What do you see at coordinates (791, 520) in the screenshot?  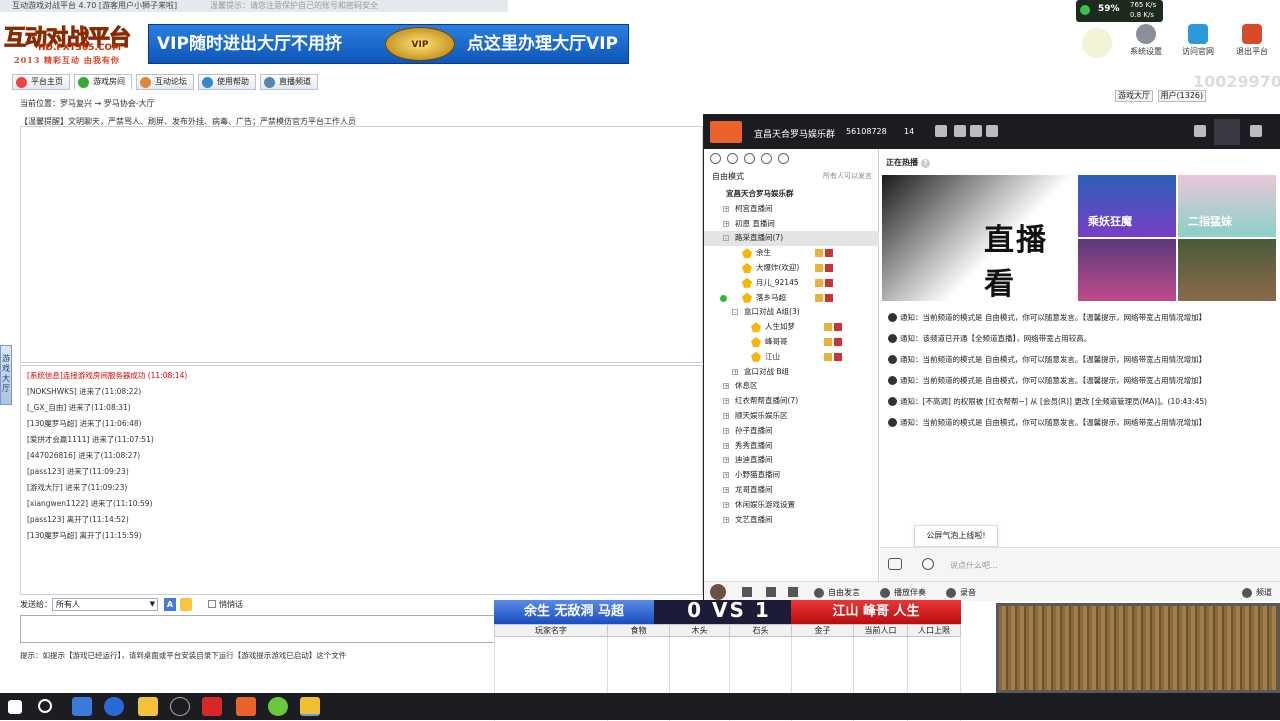 I see `channel-item: + 文艺直播间` at bounding box center [791, 520].